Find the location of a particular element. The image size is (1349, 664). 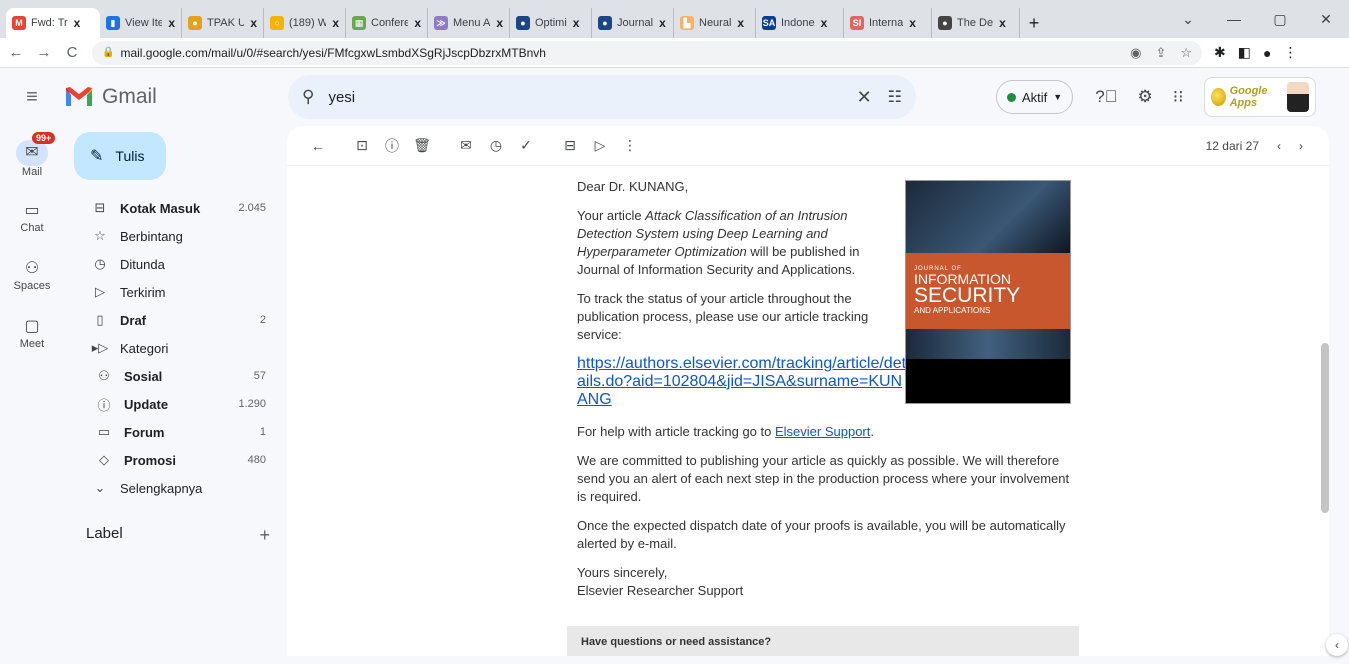

nav-item: ▯ Draf 2 is located at coordinates (174, 320).